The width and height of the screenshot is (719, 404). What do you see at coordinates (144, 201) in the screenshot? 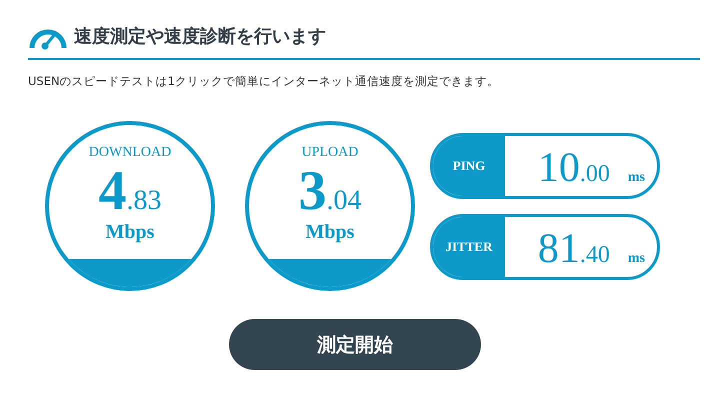
I see `speed-decimal: .83` at bounding box center [144, 201].